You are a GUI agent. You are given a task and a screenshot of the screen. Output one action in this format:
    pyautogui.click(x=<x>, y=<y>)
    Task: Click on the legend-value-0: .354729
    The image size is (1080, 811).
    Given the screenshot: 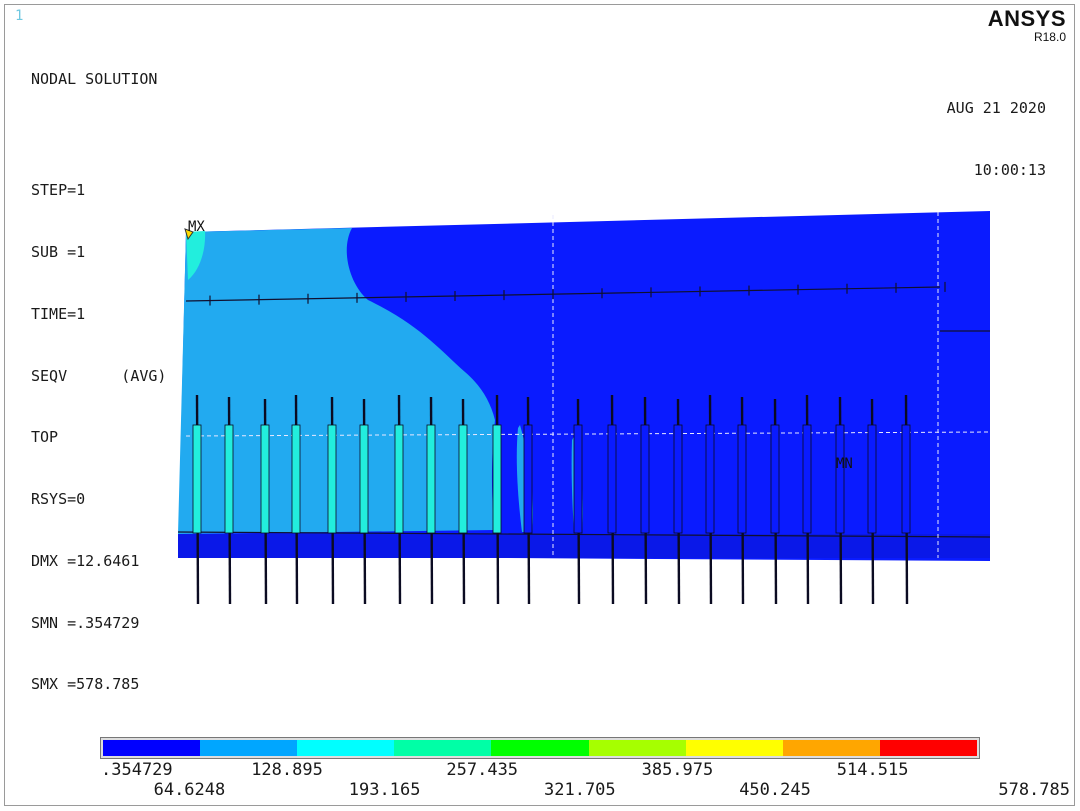 What is the action you would take?
    pyautogui.click(x=137, y=770)
    